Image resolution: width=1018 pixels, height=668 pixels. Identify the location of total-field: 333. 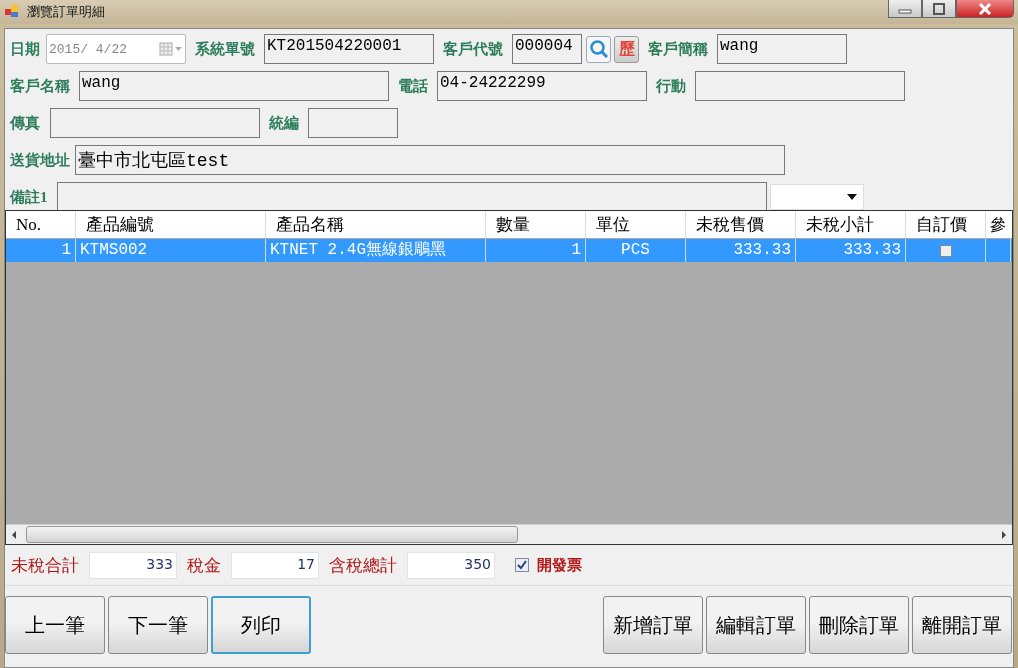
(133, 565).